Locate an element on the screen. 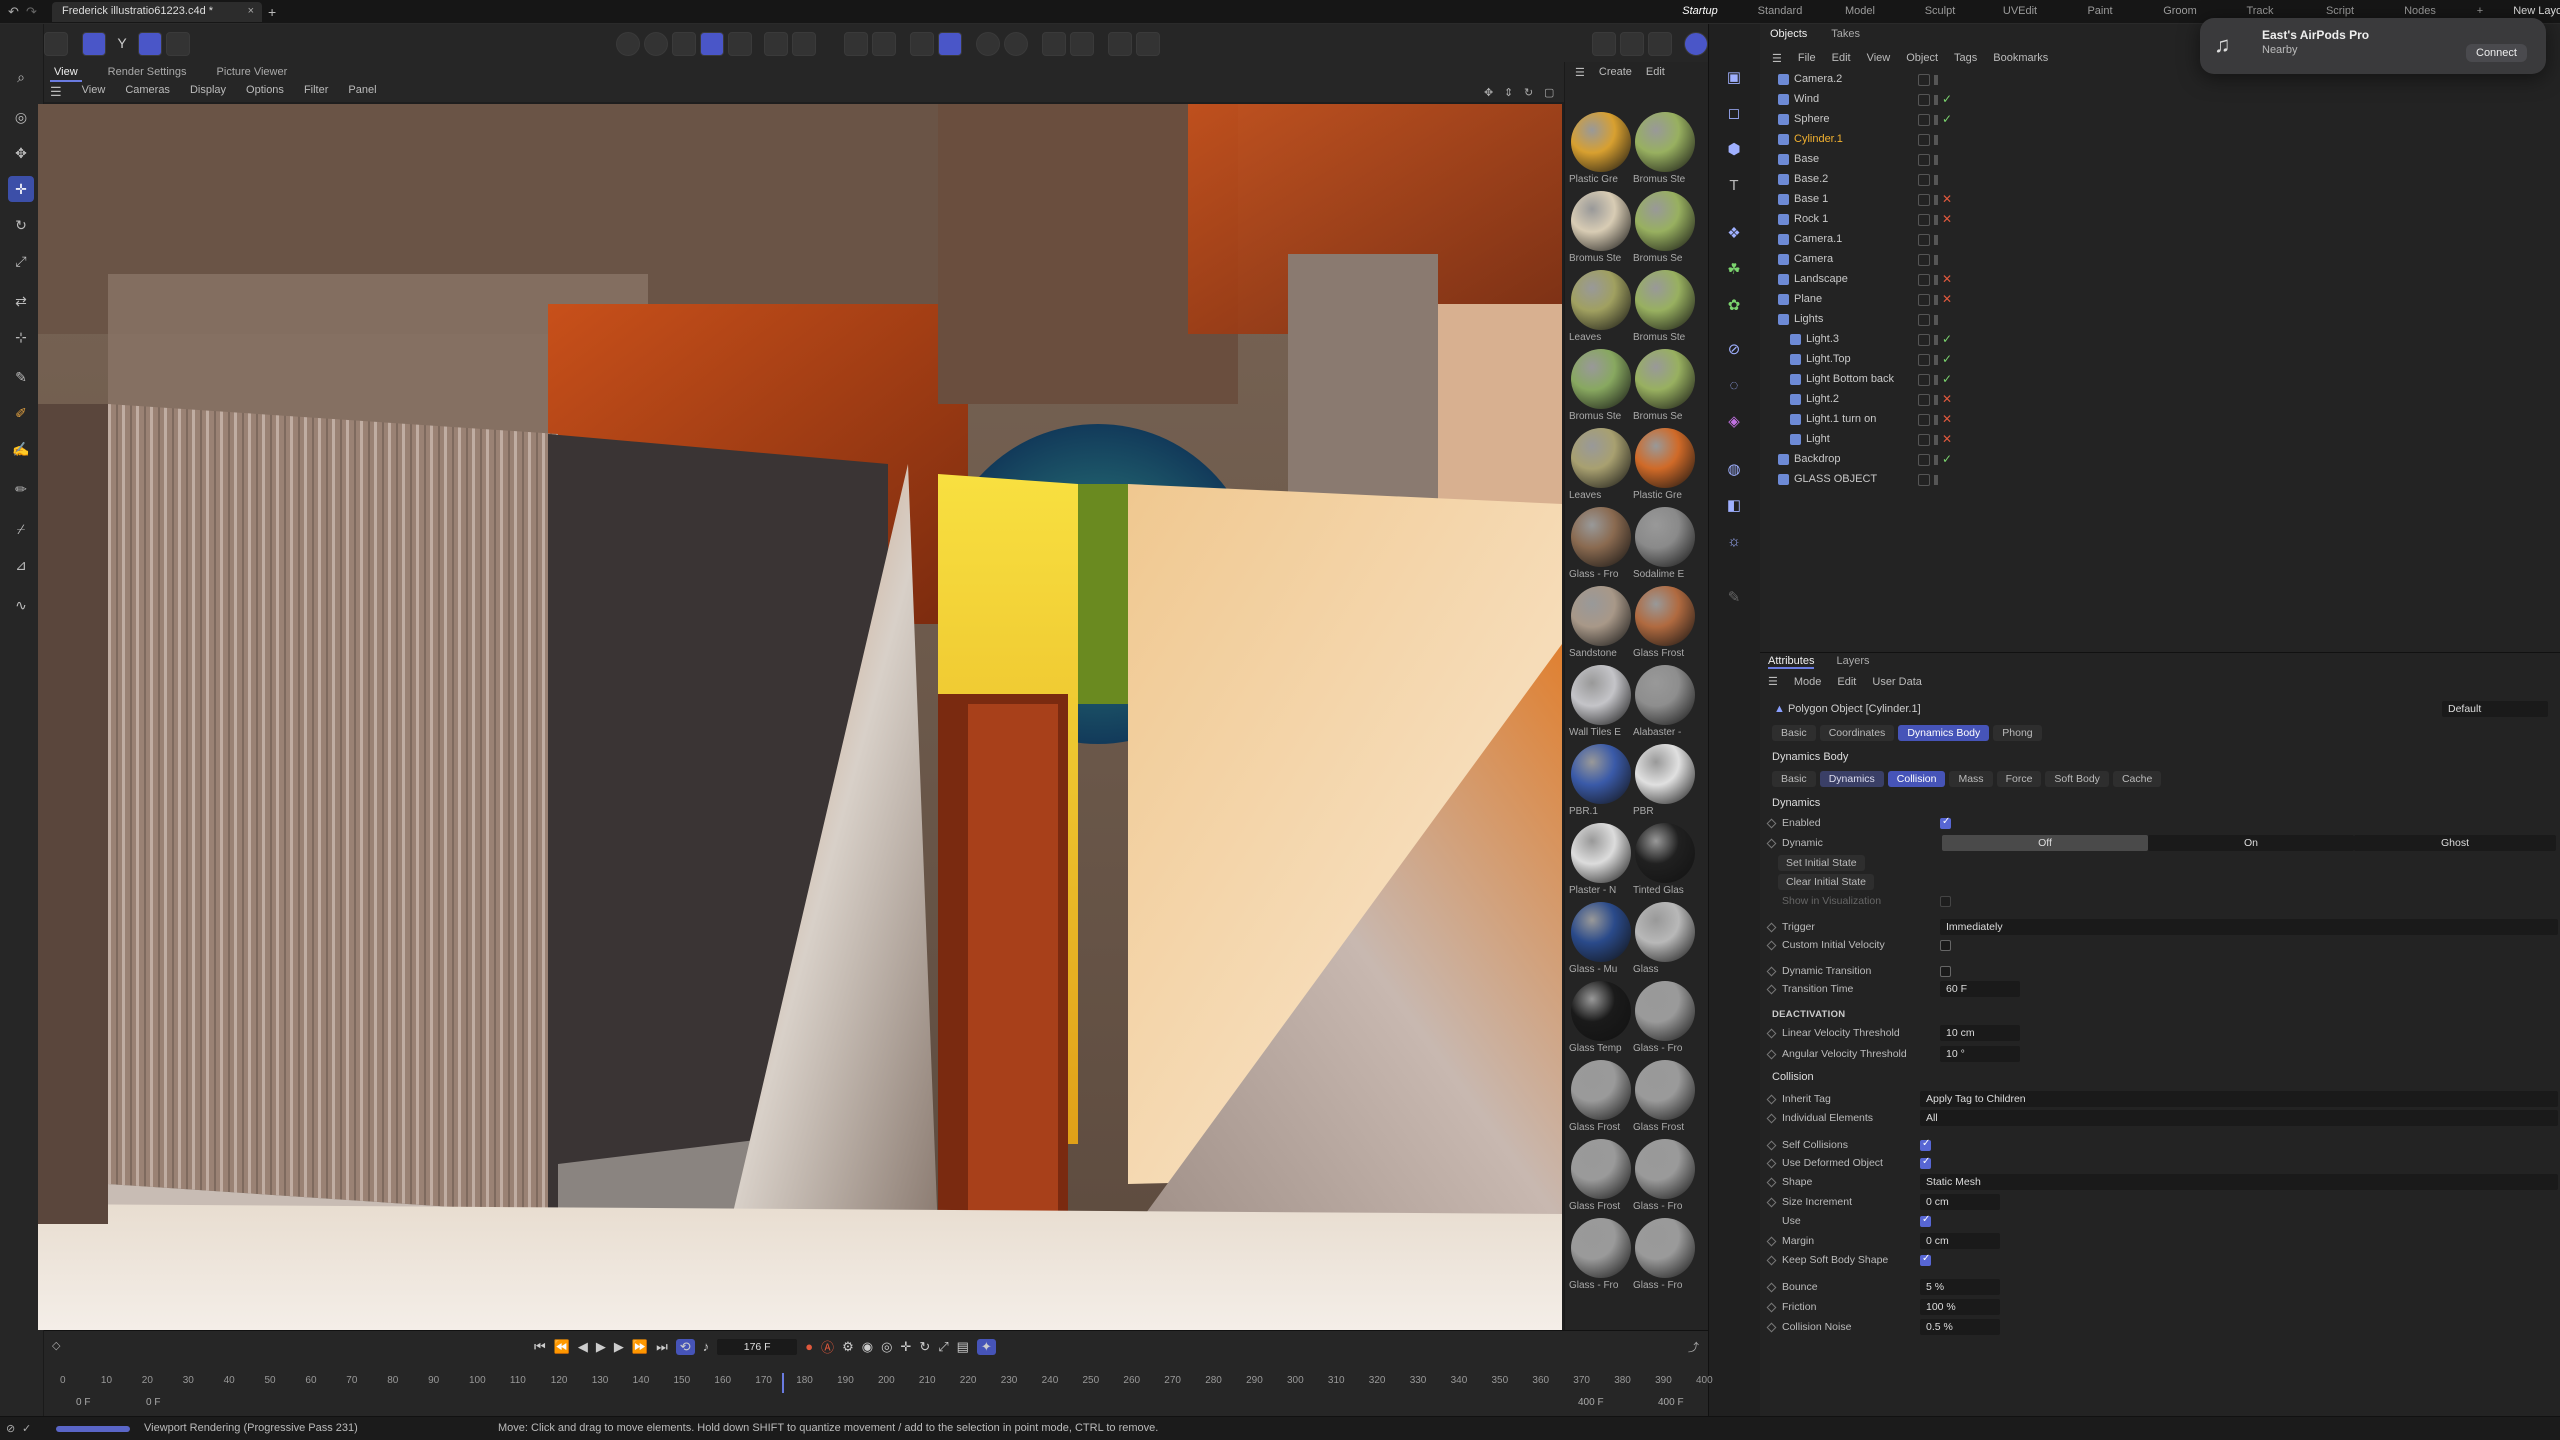 This screenshot has height=1440, width=2560. pla-key-icon: ✦ is located at coordinates (986, 1346).